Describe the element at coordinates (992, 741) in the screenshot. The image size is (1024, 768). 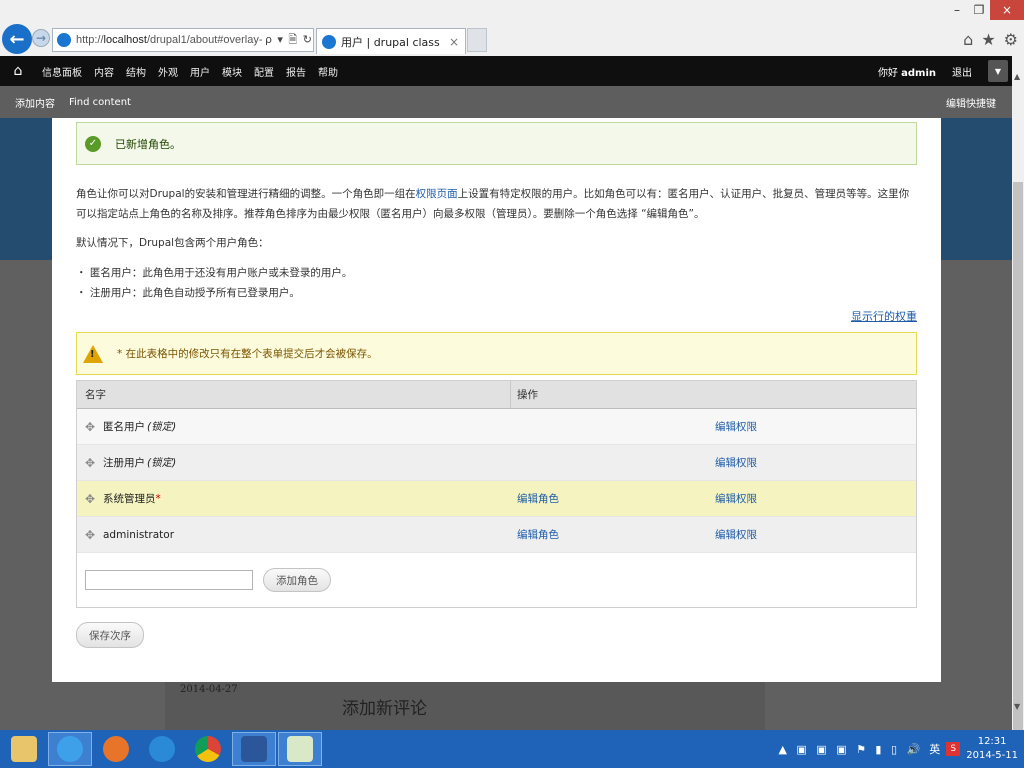
I see `clock-time: 12:31` at that location.